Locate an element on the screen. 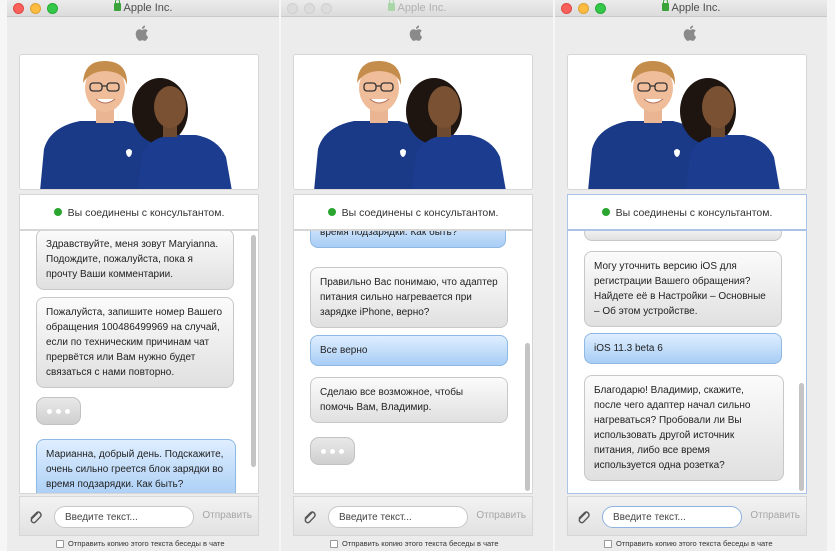 Image resolution: width=835 pixels, height=551 pixels. agent-message-bubble is located at coordinates (683, 236).